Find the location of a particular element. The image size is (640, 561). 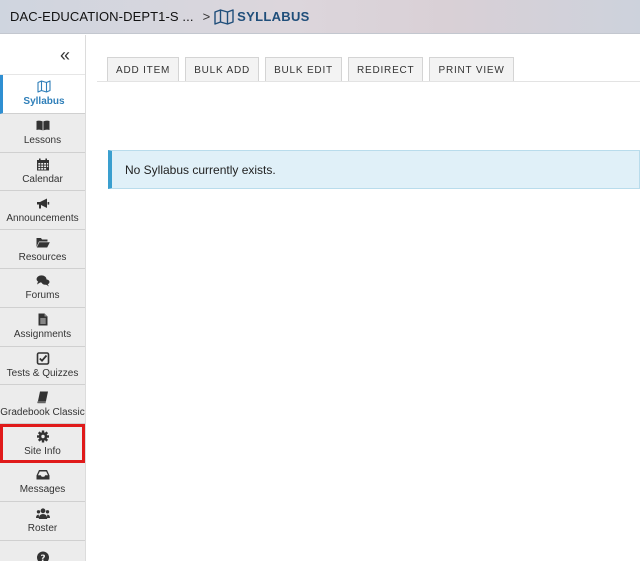

sidebar-item-label: Forums is located at coordinates (42, 296).